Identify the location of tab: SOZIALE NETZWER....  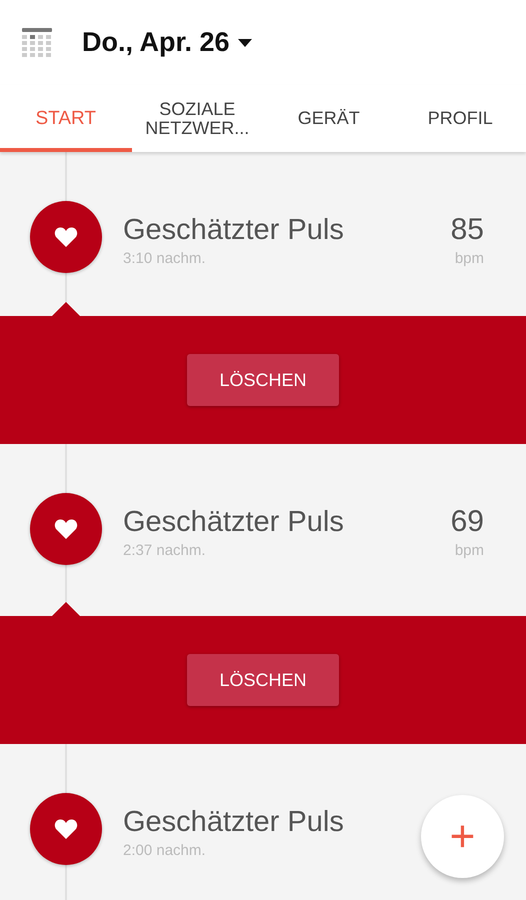
(197, 118).